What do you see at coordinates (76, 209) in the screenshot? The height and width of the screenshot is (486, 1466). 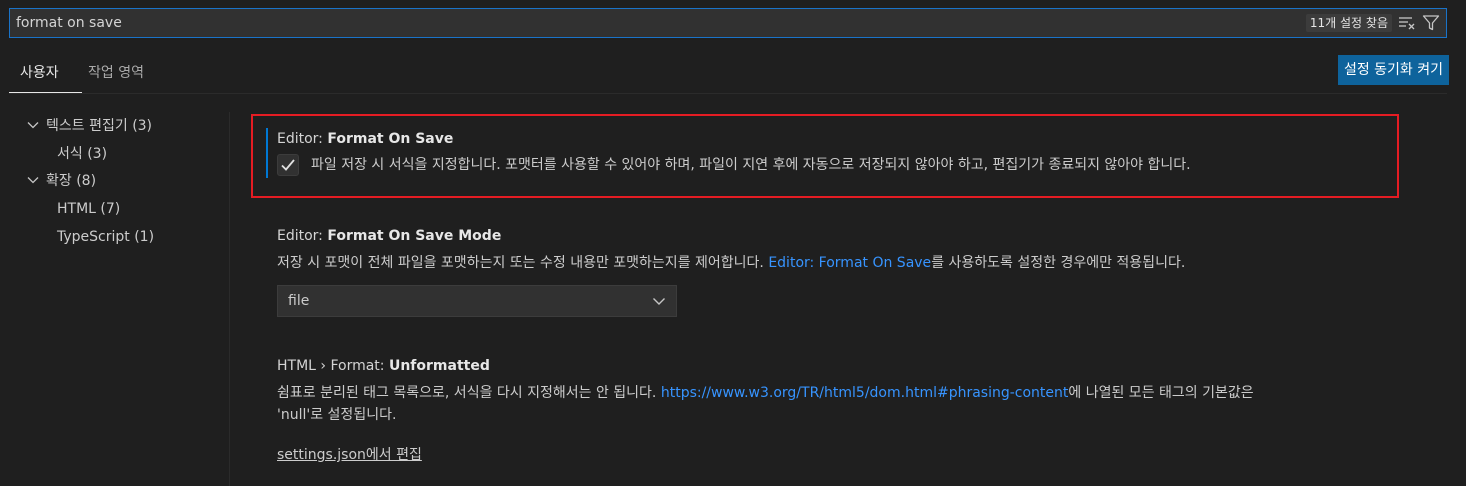 I see `toc-item-label: HTML` at bounding box center [76, 209].